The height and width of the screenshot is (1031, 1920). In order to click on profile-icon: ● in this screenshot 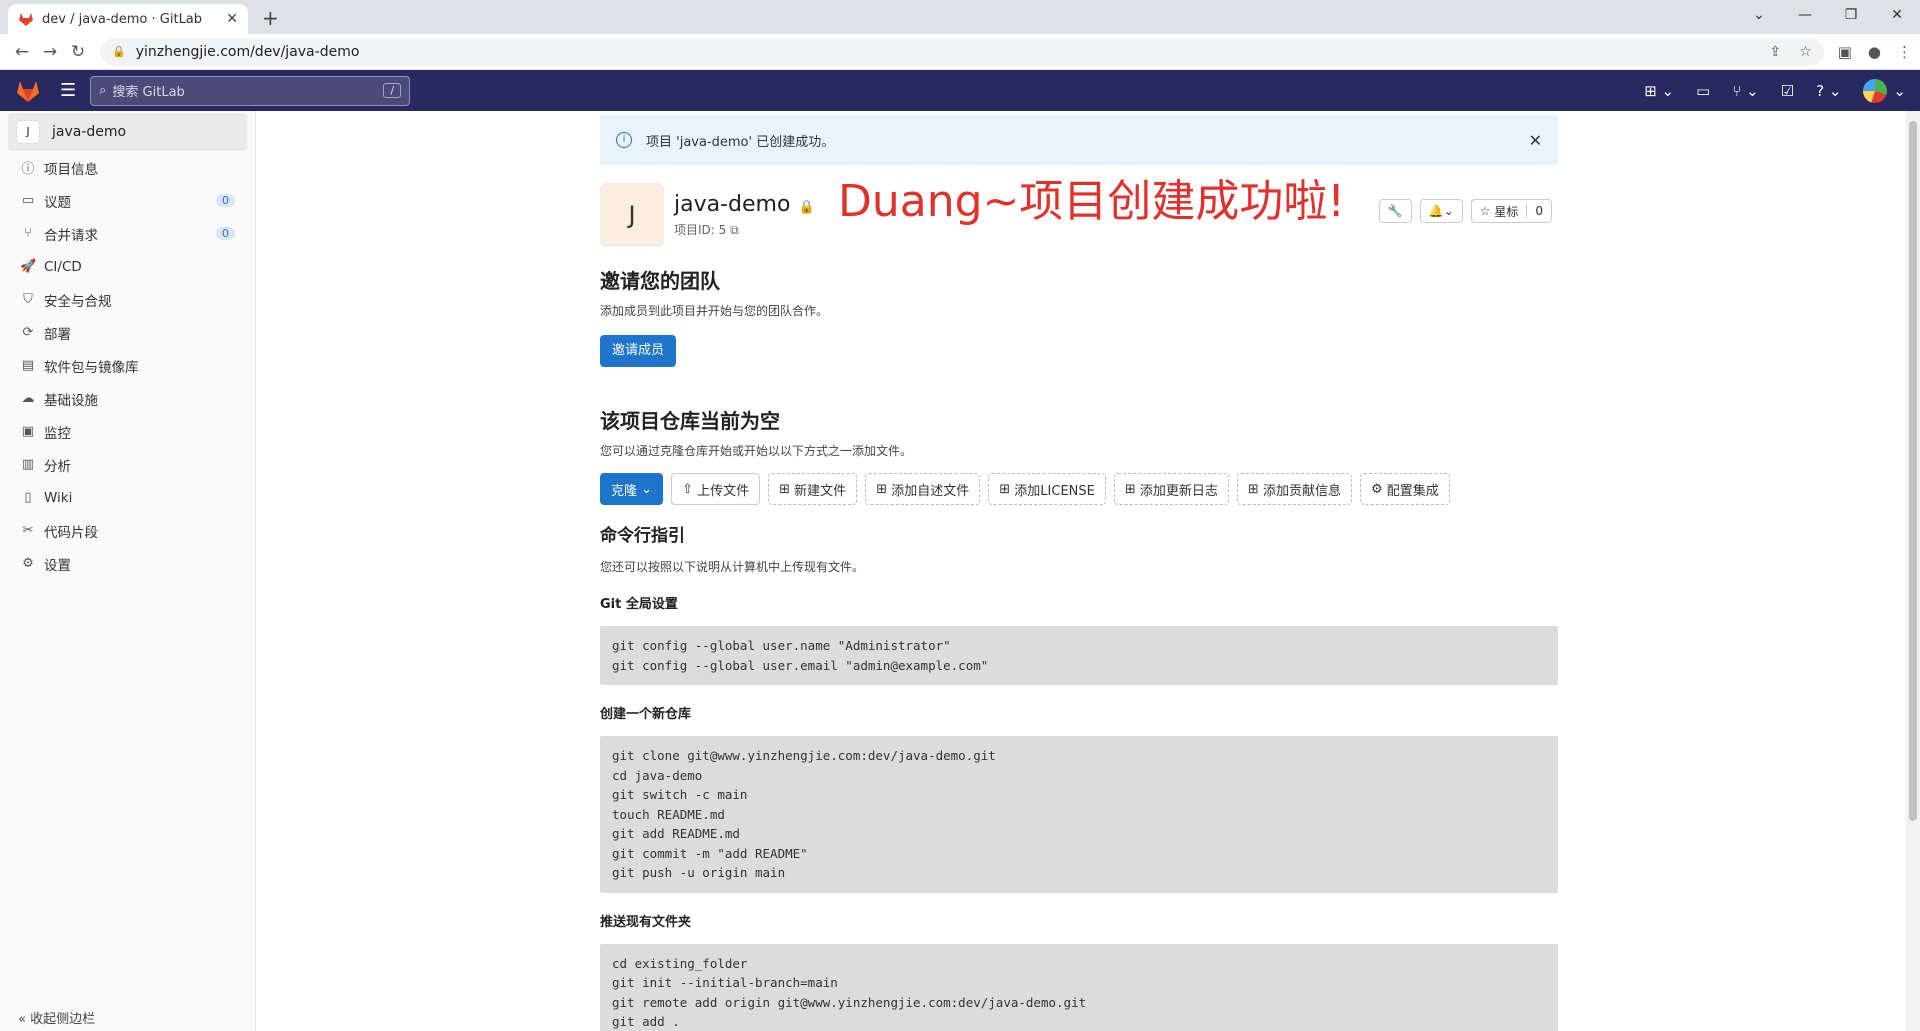, I will do `click(1874, 52)`.